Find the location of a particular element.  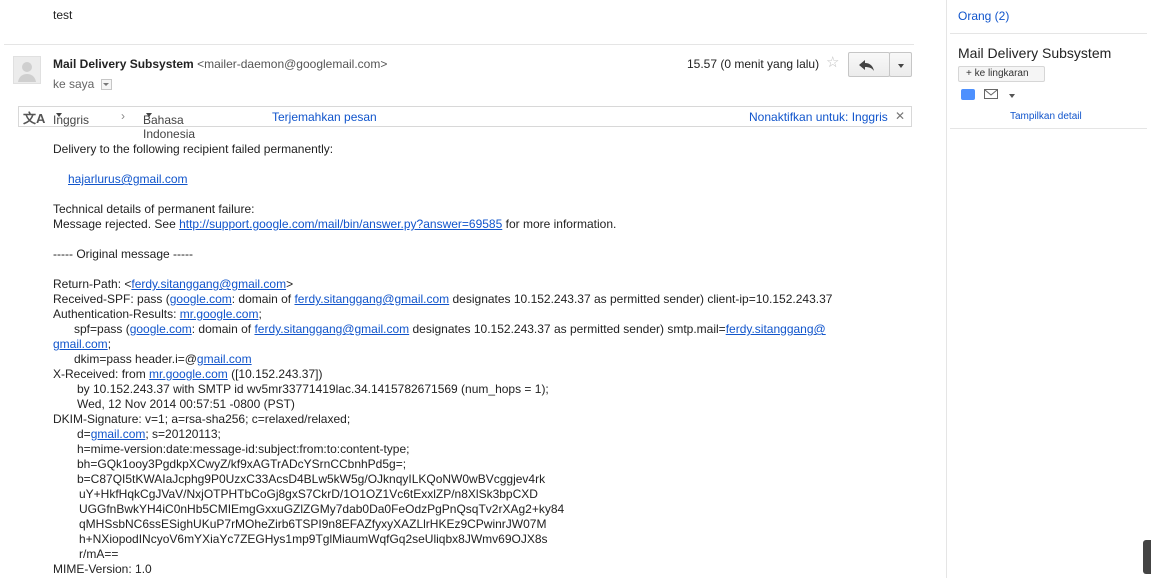

text: Received-SPF: pass ( is located at coordinates (111, 299).